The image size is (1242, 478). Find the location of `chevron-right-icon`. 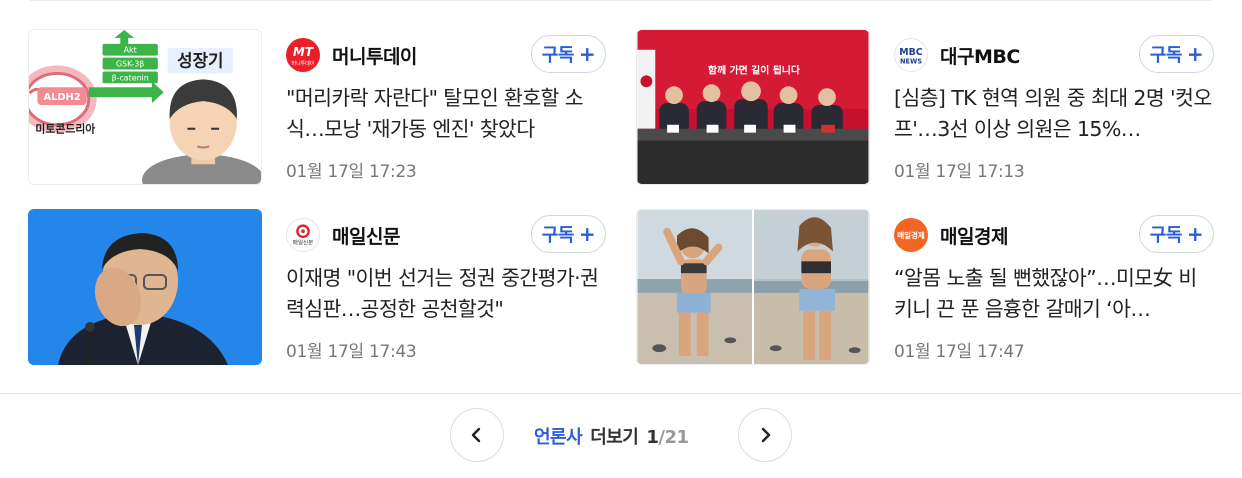

chevron-right-icon is located at coordinates (766, 435).